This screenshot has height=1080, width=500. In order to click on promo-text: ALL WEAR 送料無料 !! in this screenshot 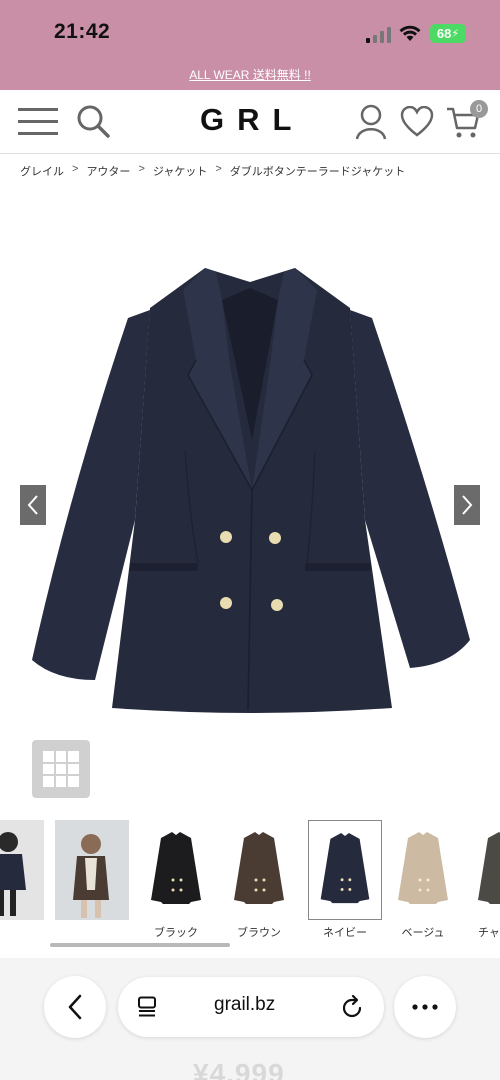, I will do `click(250, 75)`.